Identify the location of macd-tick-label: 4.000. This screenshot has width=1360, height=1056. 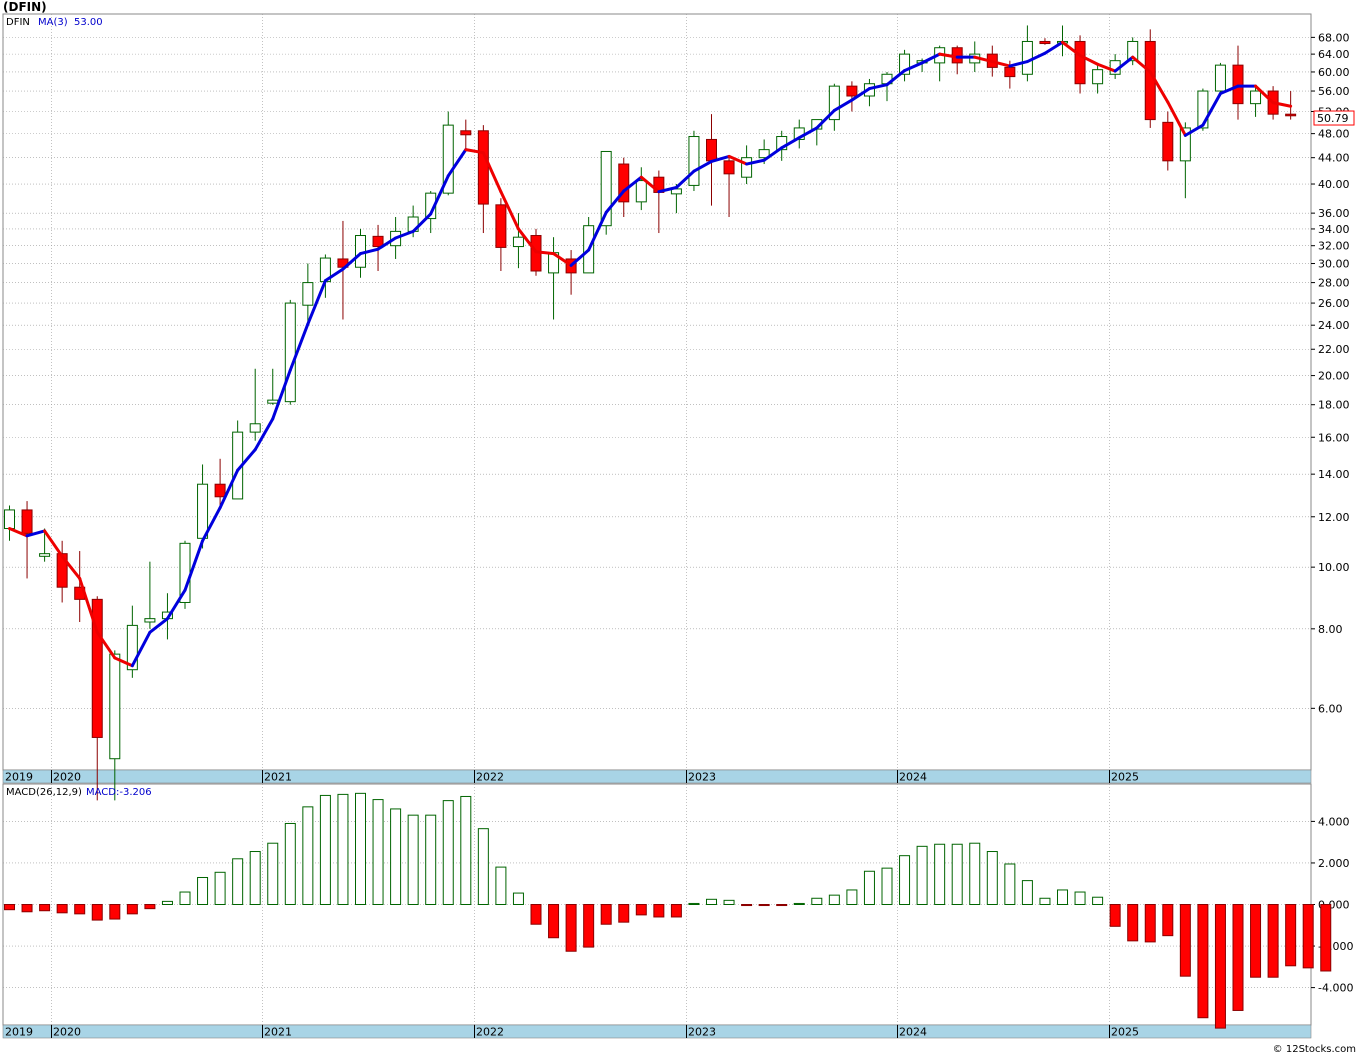
(1334, 821).